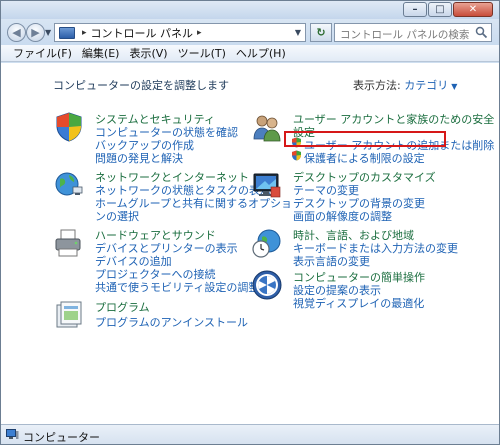  Describe the element at coordinates (358, 303) in the screenshot. I see `link-optimize-visual-display: 視覚ディスプレイの最適化` at that location.